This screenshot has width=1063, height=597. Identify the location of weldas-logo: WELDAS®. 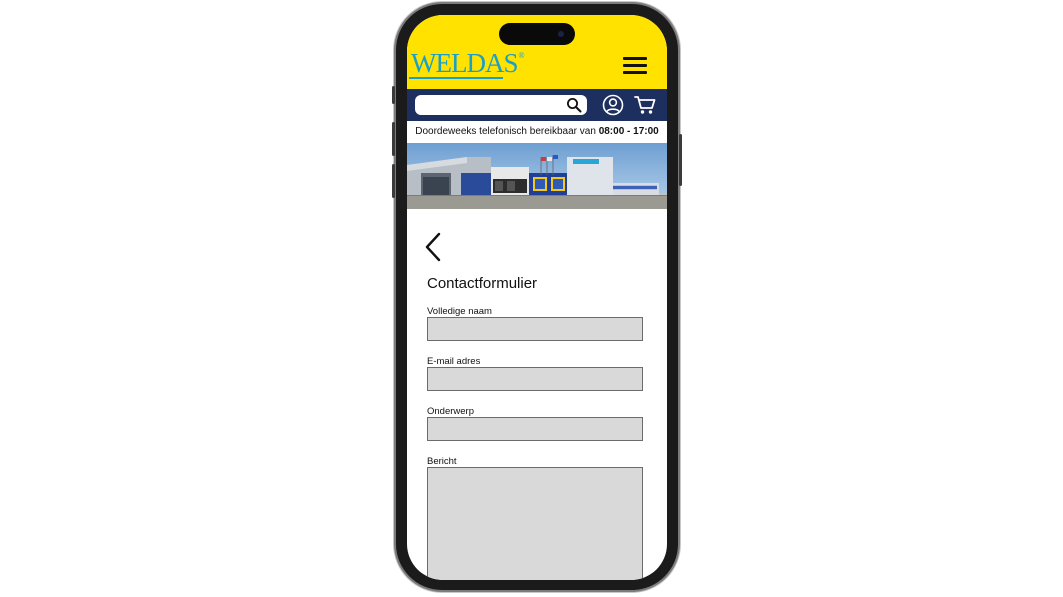
(468, 63).